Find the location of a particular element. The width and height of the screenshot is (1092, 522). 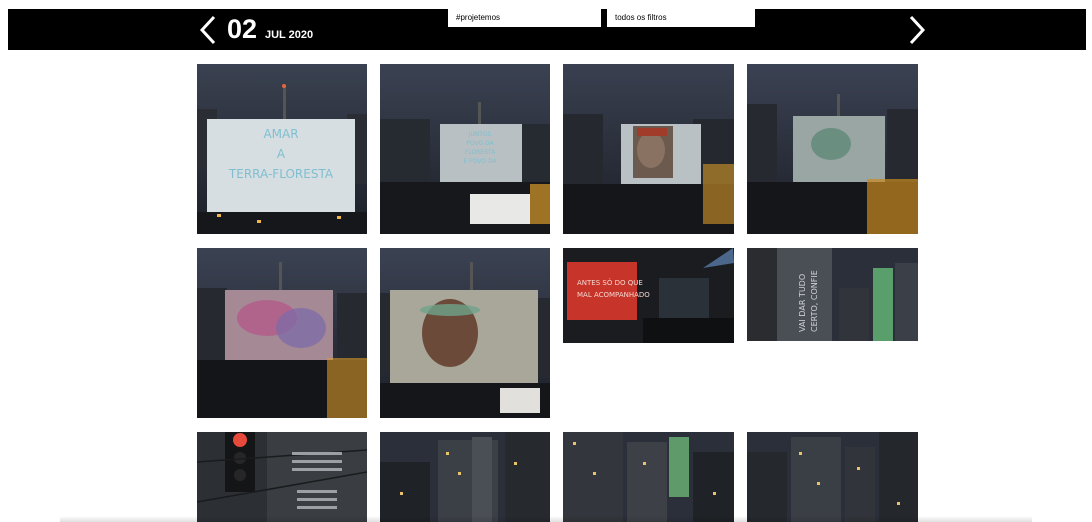

photo-tile: AMAR A TERRA-FLORESTA is located at coordinates (282, 149).